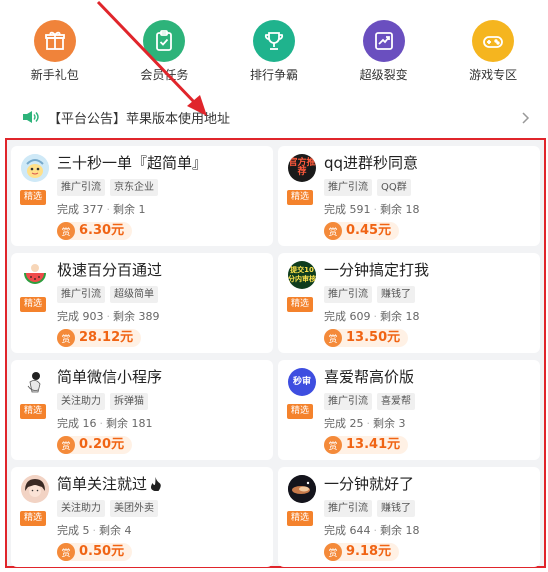  I want to click on done-count: 591, so click(360, 209).